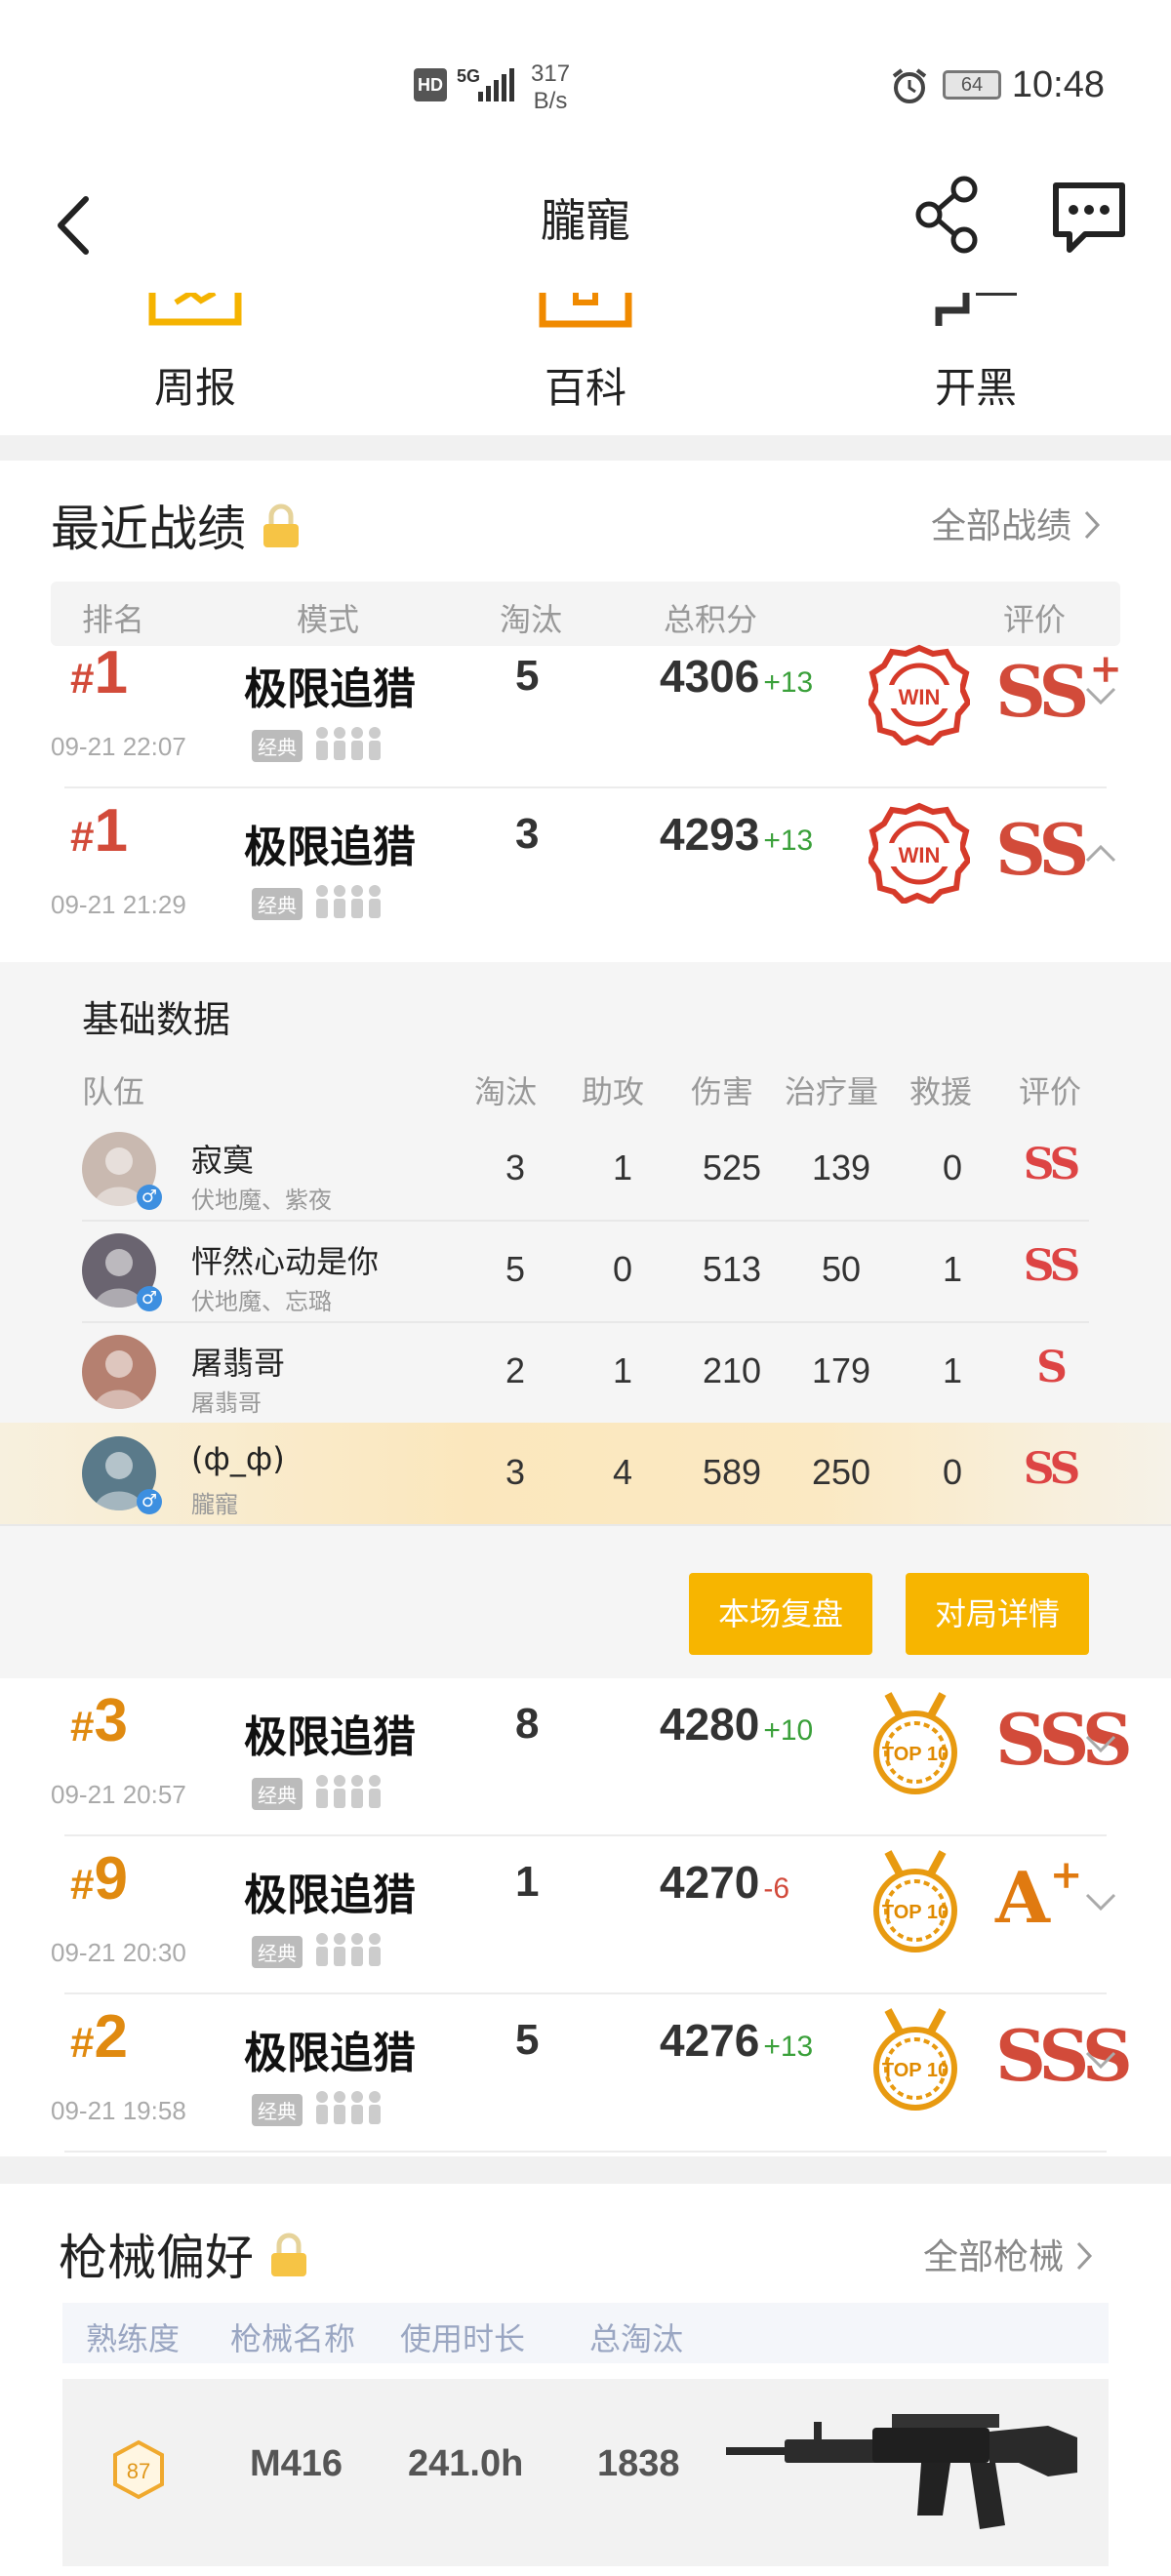 The image size is (1171, 2576). What do you see at coordinates (585, 709) in the screenshot?
I see `match-row: #1 09-21 22:07 极限追猎 经典 5 4306 +13 WIN SS +` at bounding box center [585, 709].